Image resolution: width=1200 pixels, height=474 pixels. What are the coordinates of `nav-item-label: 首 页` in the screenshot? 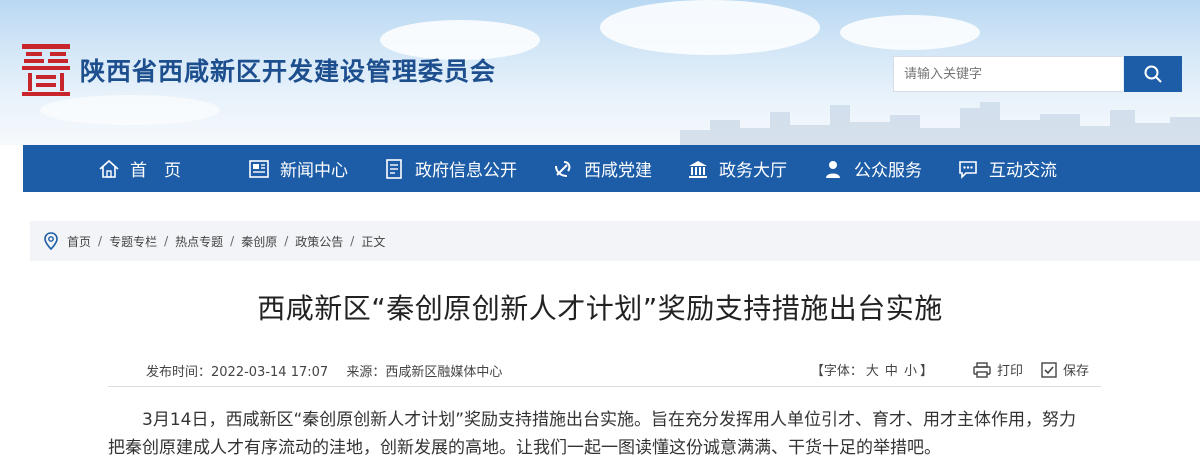 It's located at (155, 171).